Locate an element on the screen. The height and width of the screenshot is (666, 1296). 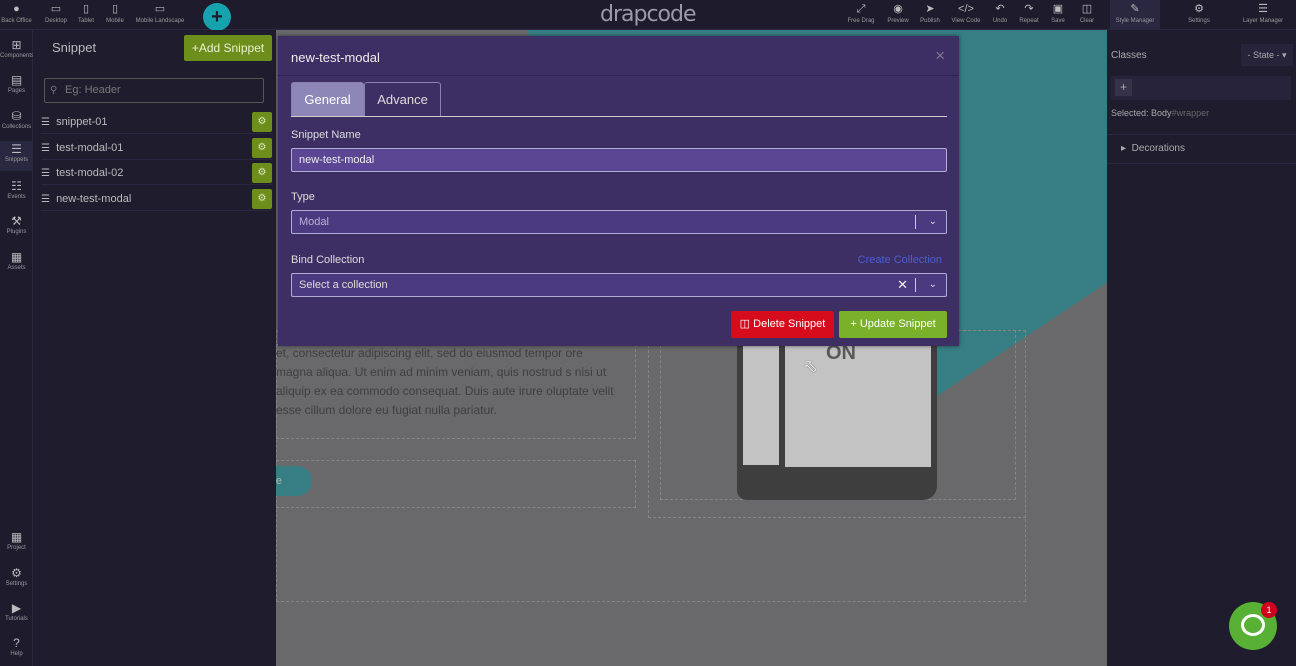
modal-header: new-test-modal × is located at coordinates (618, 56).